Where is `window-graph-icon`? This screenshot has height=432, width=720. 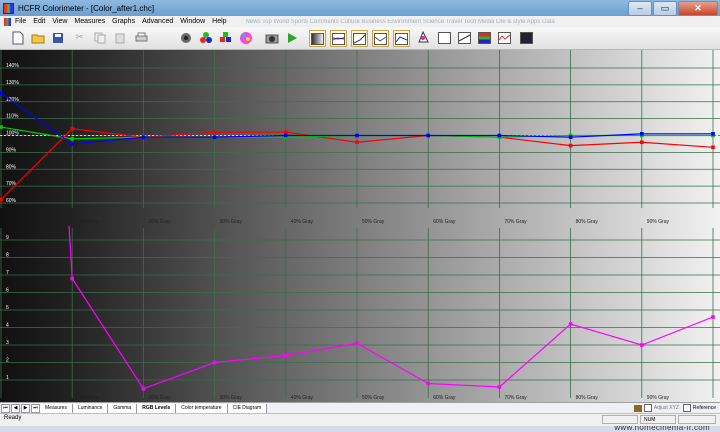 window-graph-icon is located at coordinates (526, 37).